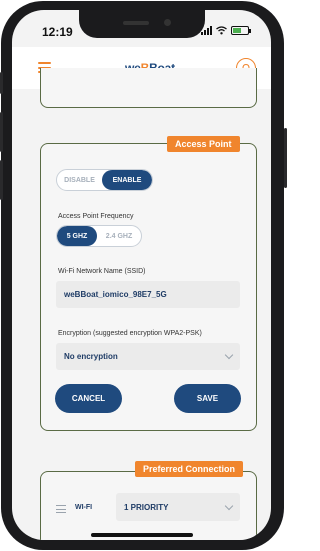  I want to click on save-button: SAVE, so click(207, 398).